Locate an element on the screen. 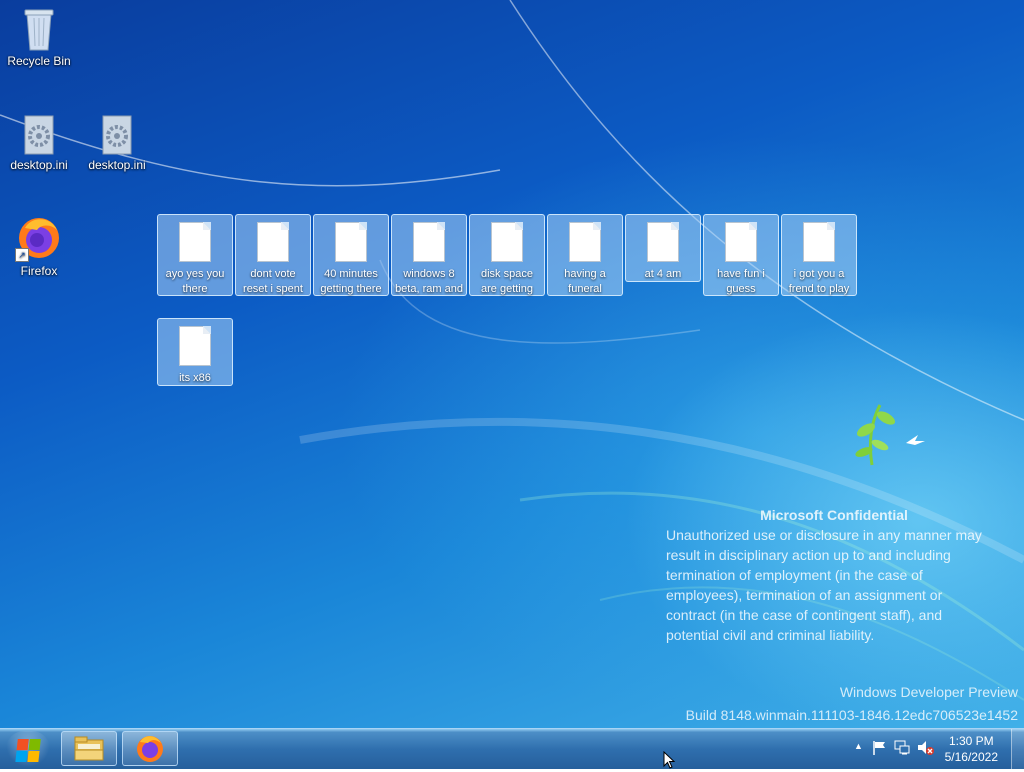 Image resolution: width=1024 pixels, height=772 pixels. mouse-cursor-icon is located at coordinates (669, 760).